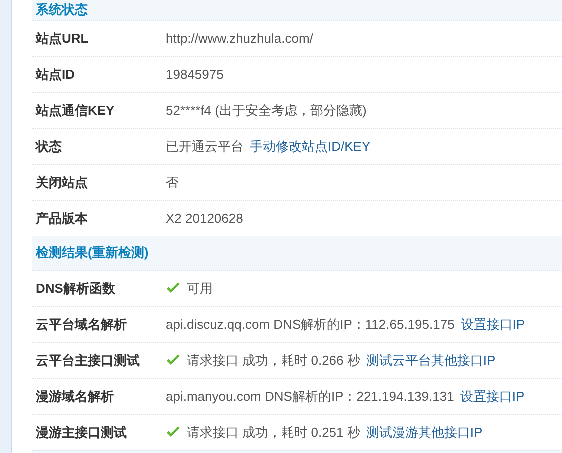  What do you see at coordinates (63, 39) in the screenshot?
I see `row-label: 站点URL` at bounding box center [63, 39].